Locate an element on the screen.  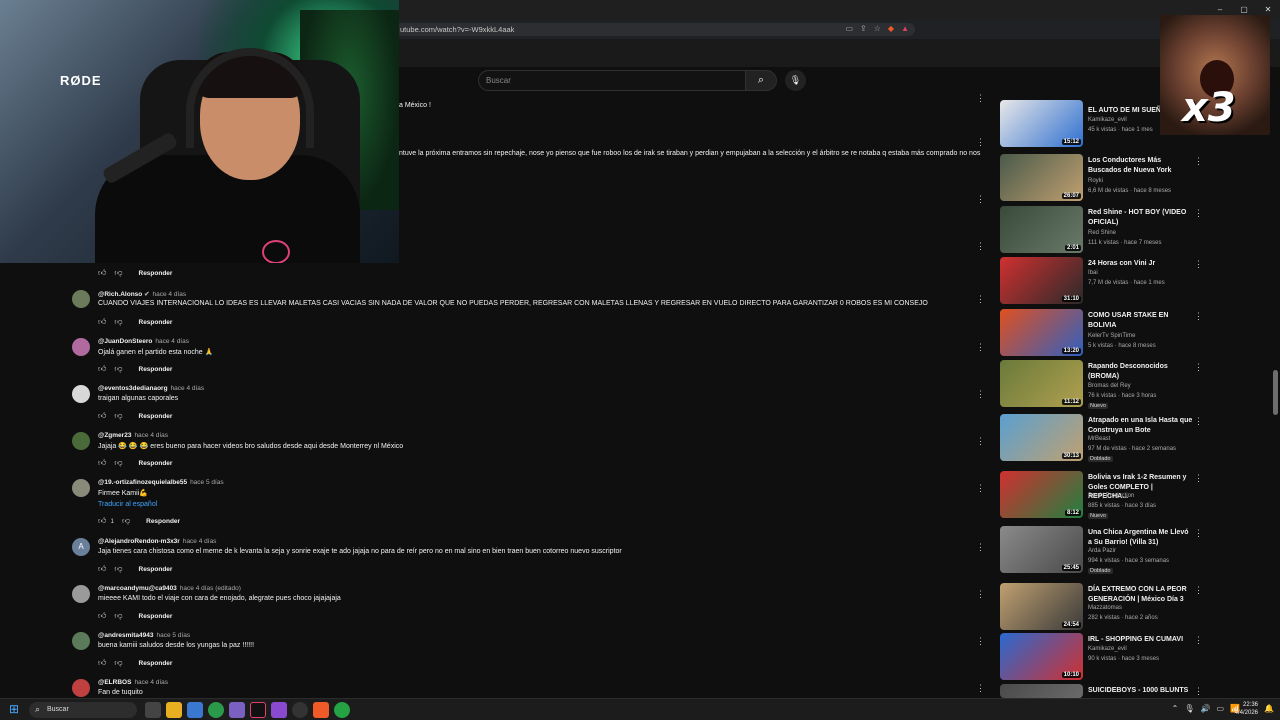
translate-link: Traducir al español is located at coordinates (127, 504).